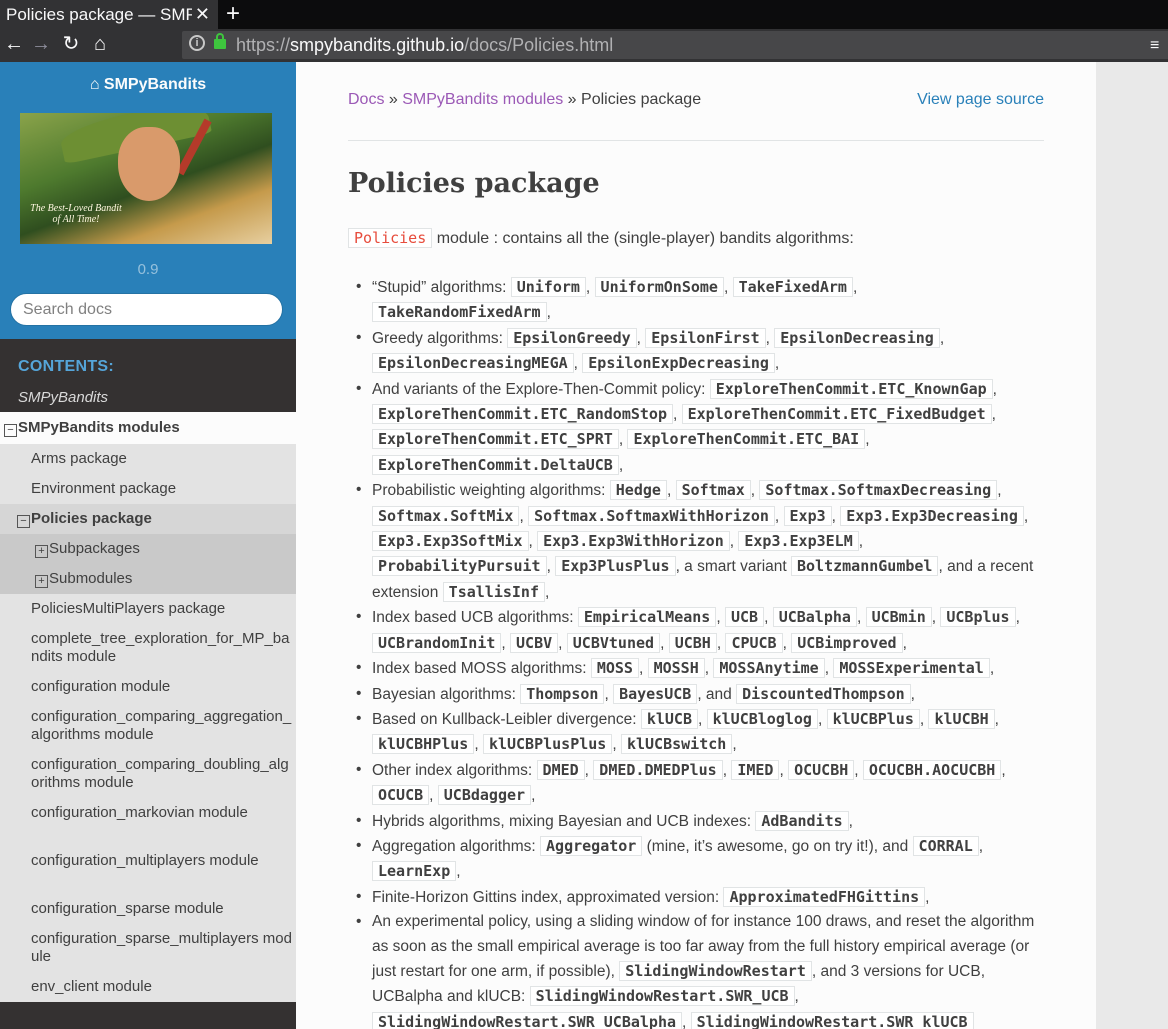  Describe the element at coordinates (692, 642) in the screenshot. I see `code-link: UCBH` at that location.